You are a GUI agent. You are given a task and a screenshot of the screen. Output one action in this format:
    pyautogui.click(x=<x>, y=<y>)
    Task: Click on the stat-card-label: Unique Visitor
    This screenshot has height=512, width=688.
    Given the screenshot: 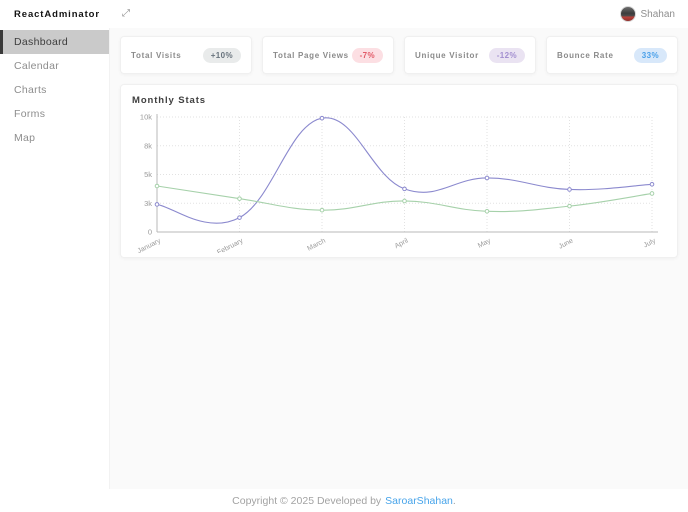 What is the action you would take?
    pyautogui.click(x=447, y=55)
    